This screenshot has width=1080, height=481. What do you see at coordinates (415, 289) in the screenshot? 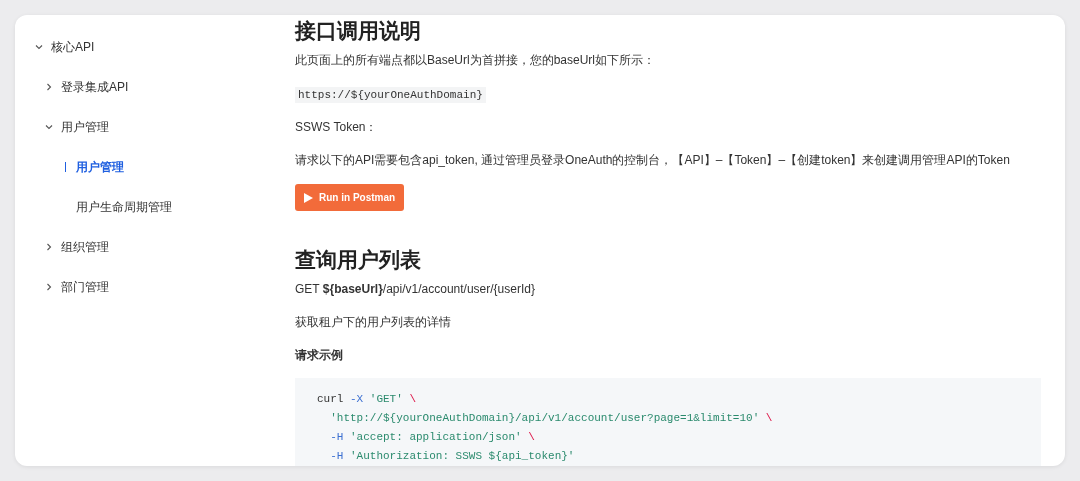
I see `paragraph: GET ${baseUrl}/api/v1/account/user/{userId}` at bounding box center [415, 289].